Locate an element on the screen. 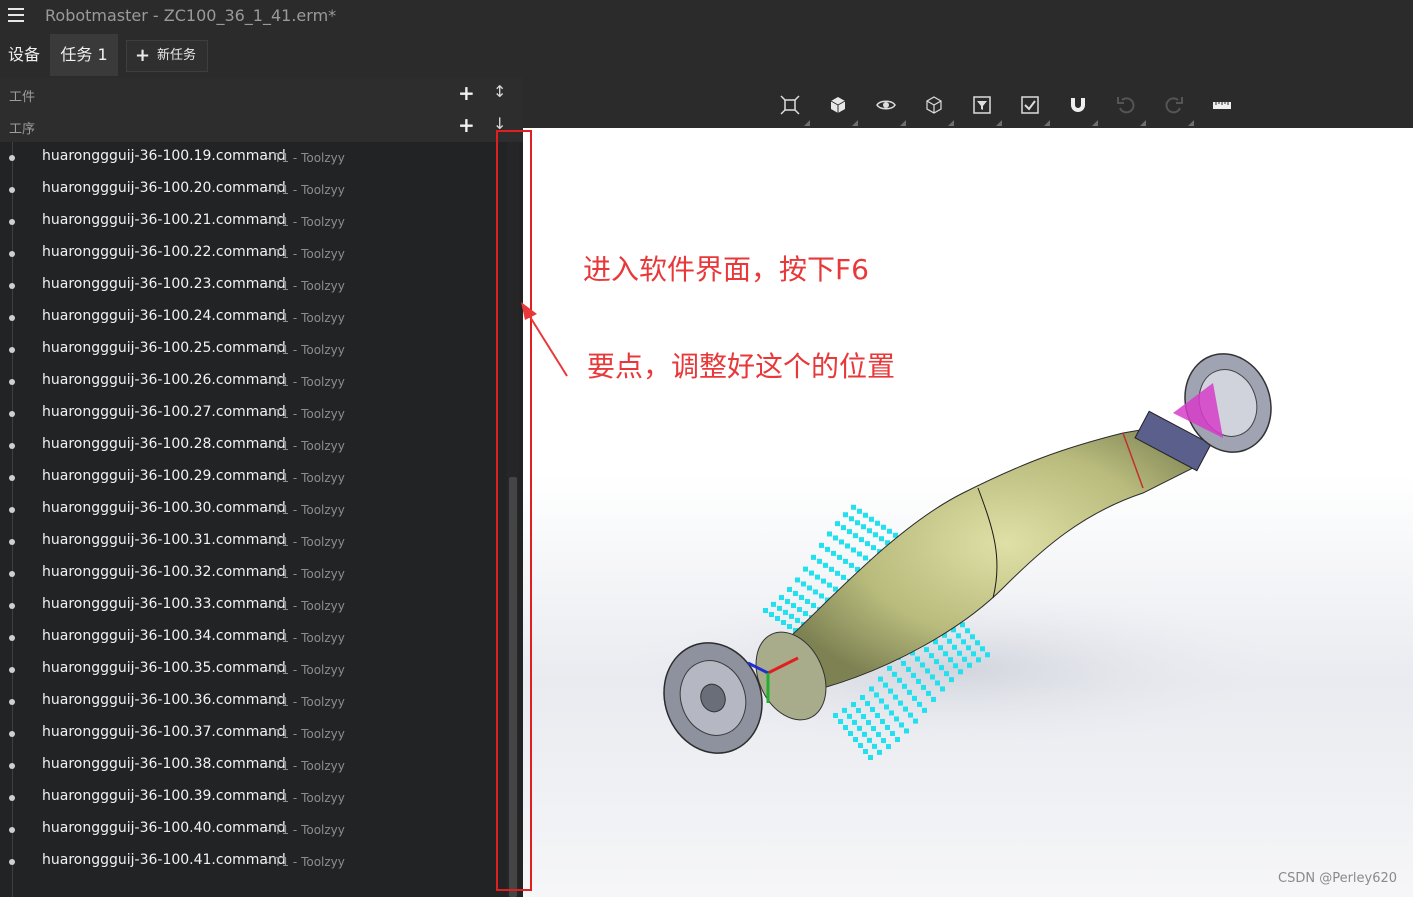  operation-name: huaronggguij-36-100.37.command is located at coordinates (164, 732).